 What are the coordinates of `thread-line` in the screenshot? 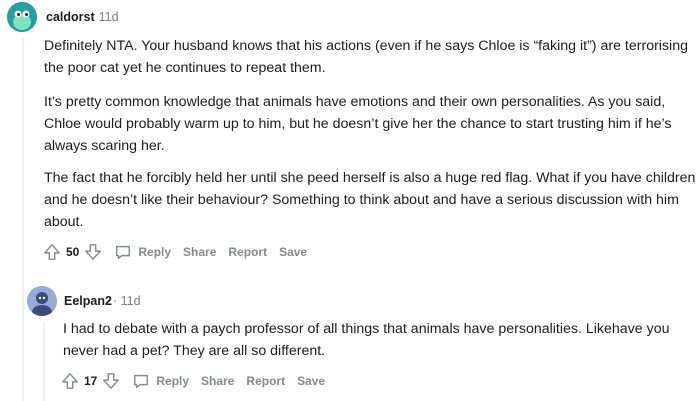 It's located at (23, 219).